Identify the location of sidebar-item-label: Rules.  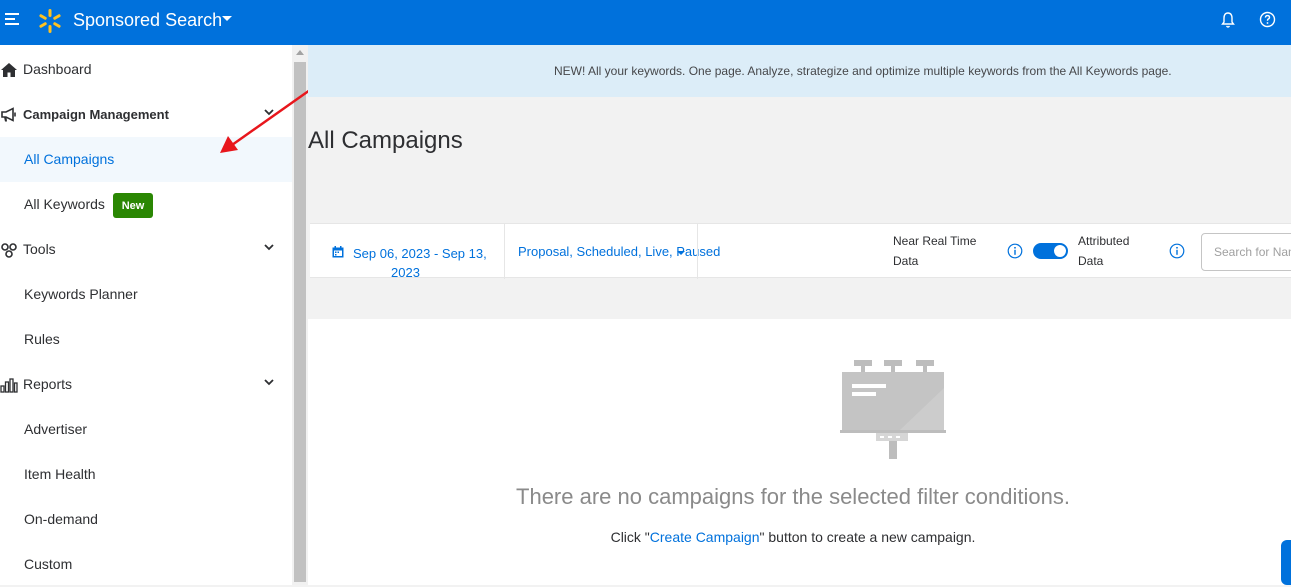
(42, 339).